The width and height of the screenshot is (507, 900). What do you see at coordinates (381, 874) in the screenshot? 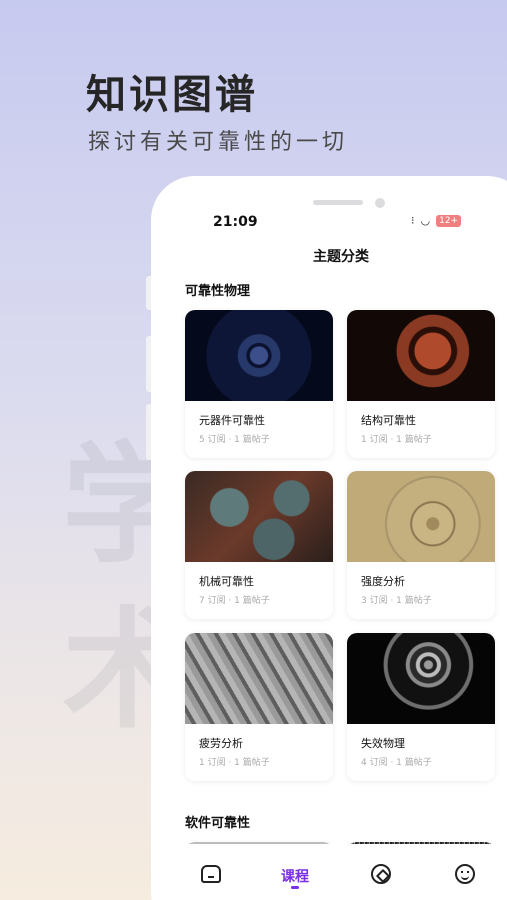
I see `compass-icon` at bounding box center [381, 874].